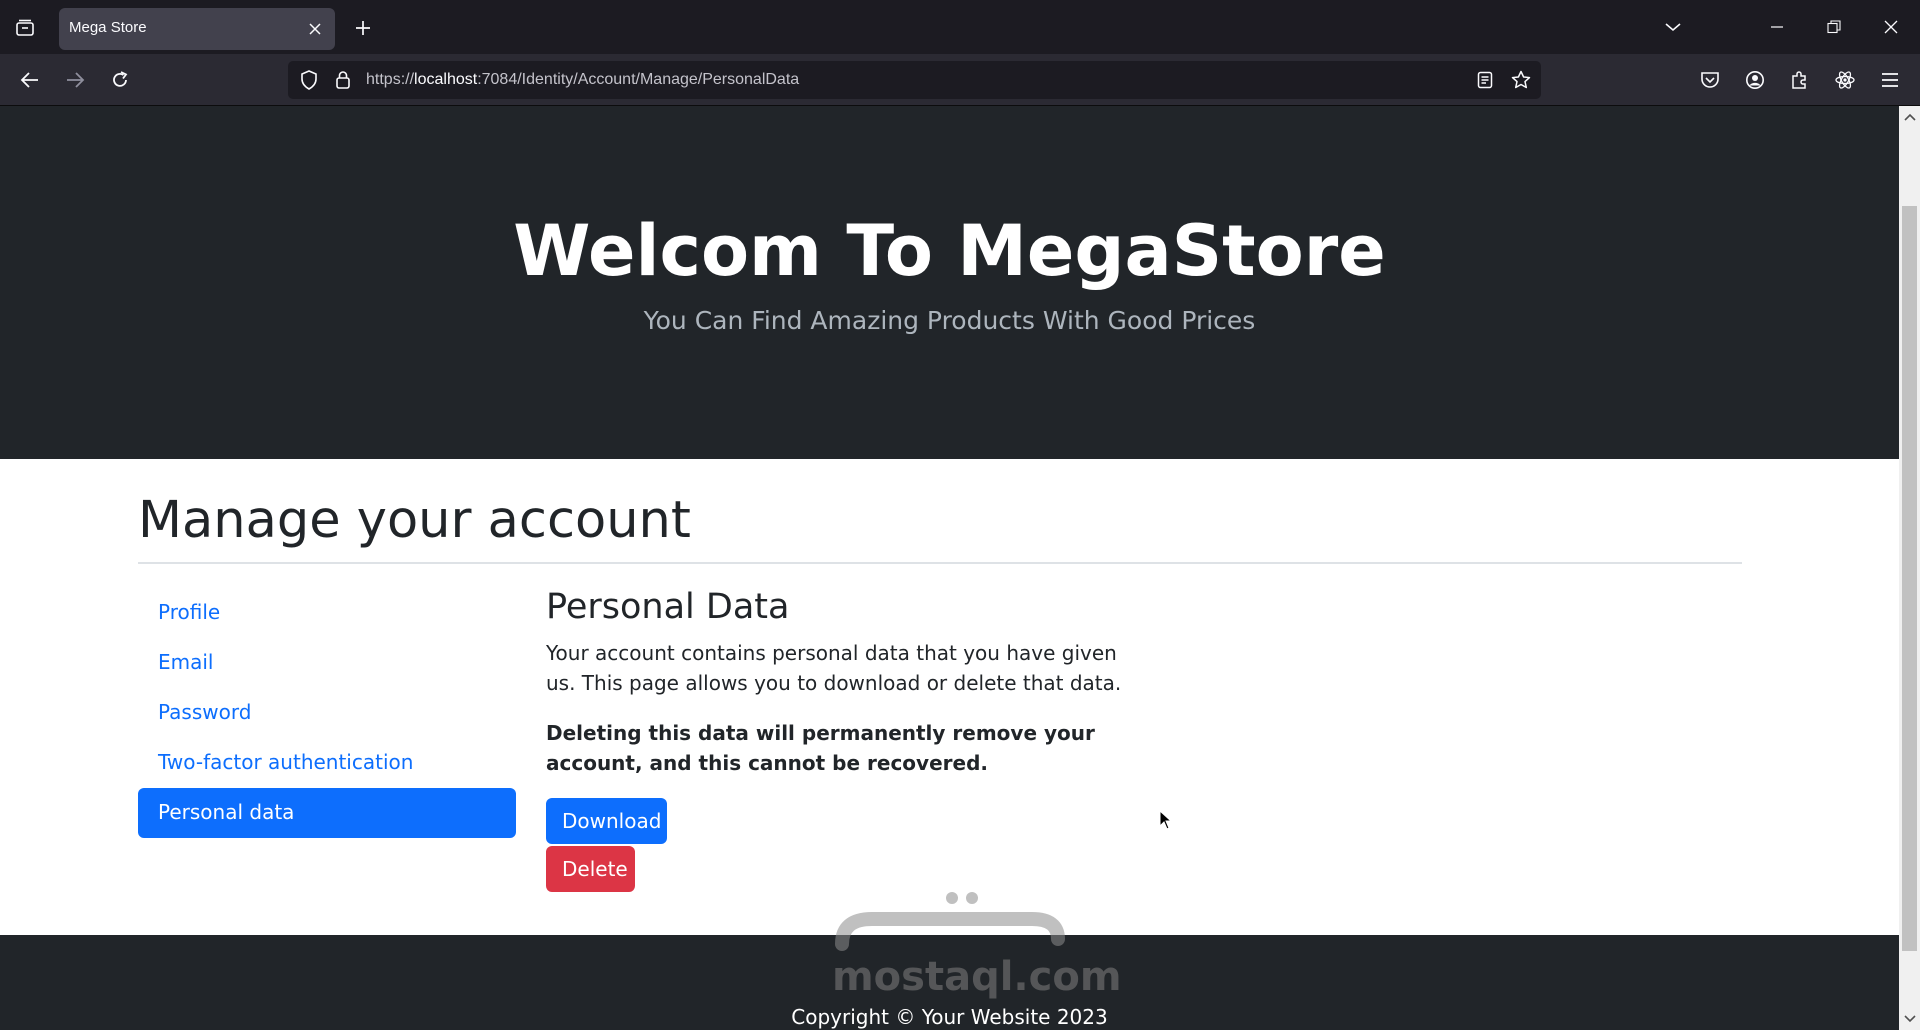 This screenshot has height=1030, width=1920. Describe the element at coordinates (1521, 80) in the screenshot. I see `bookmark-star-icon` at that location.